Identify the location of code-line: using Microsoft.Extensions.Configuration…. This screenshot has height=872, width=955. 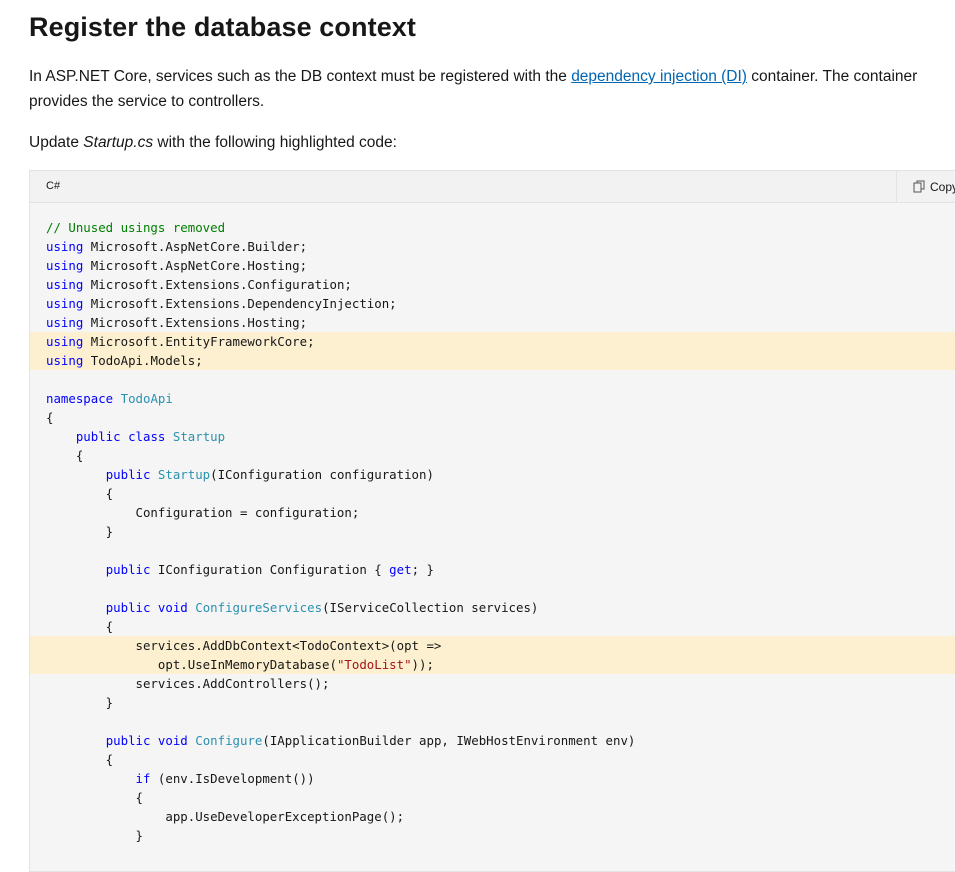
(492, 284).